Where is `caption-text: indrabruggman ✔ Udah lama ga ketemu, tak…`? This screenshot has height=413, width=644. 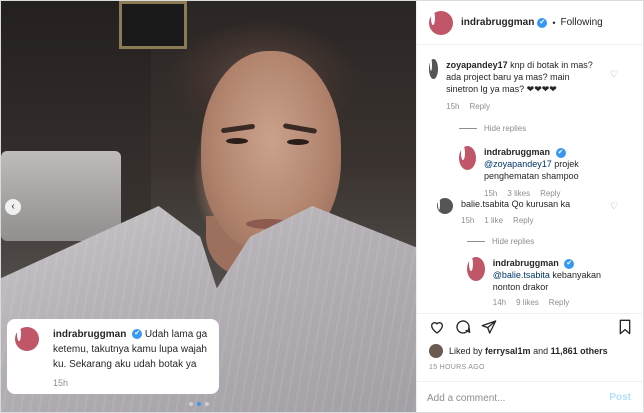 caption-text: indrabruggman ✔ Udah lama ga ketemu, tak… is located at coordinates (132, 349).